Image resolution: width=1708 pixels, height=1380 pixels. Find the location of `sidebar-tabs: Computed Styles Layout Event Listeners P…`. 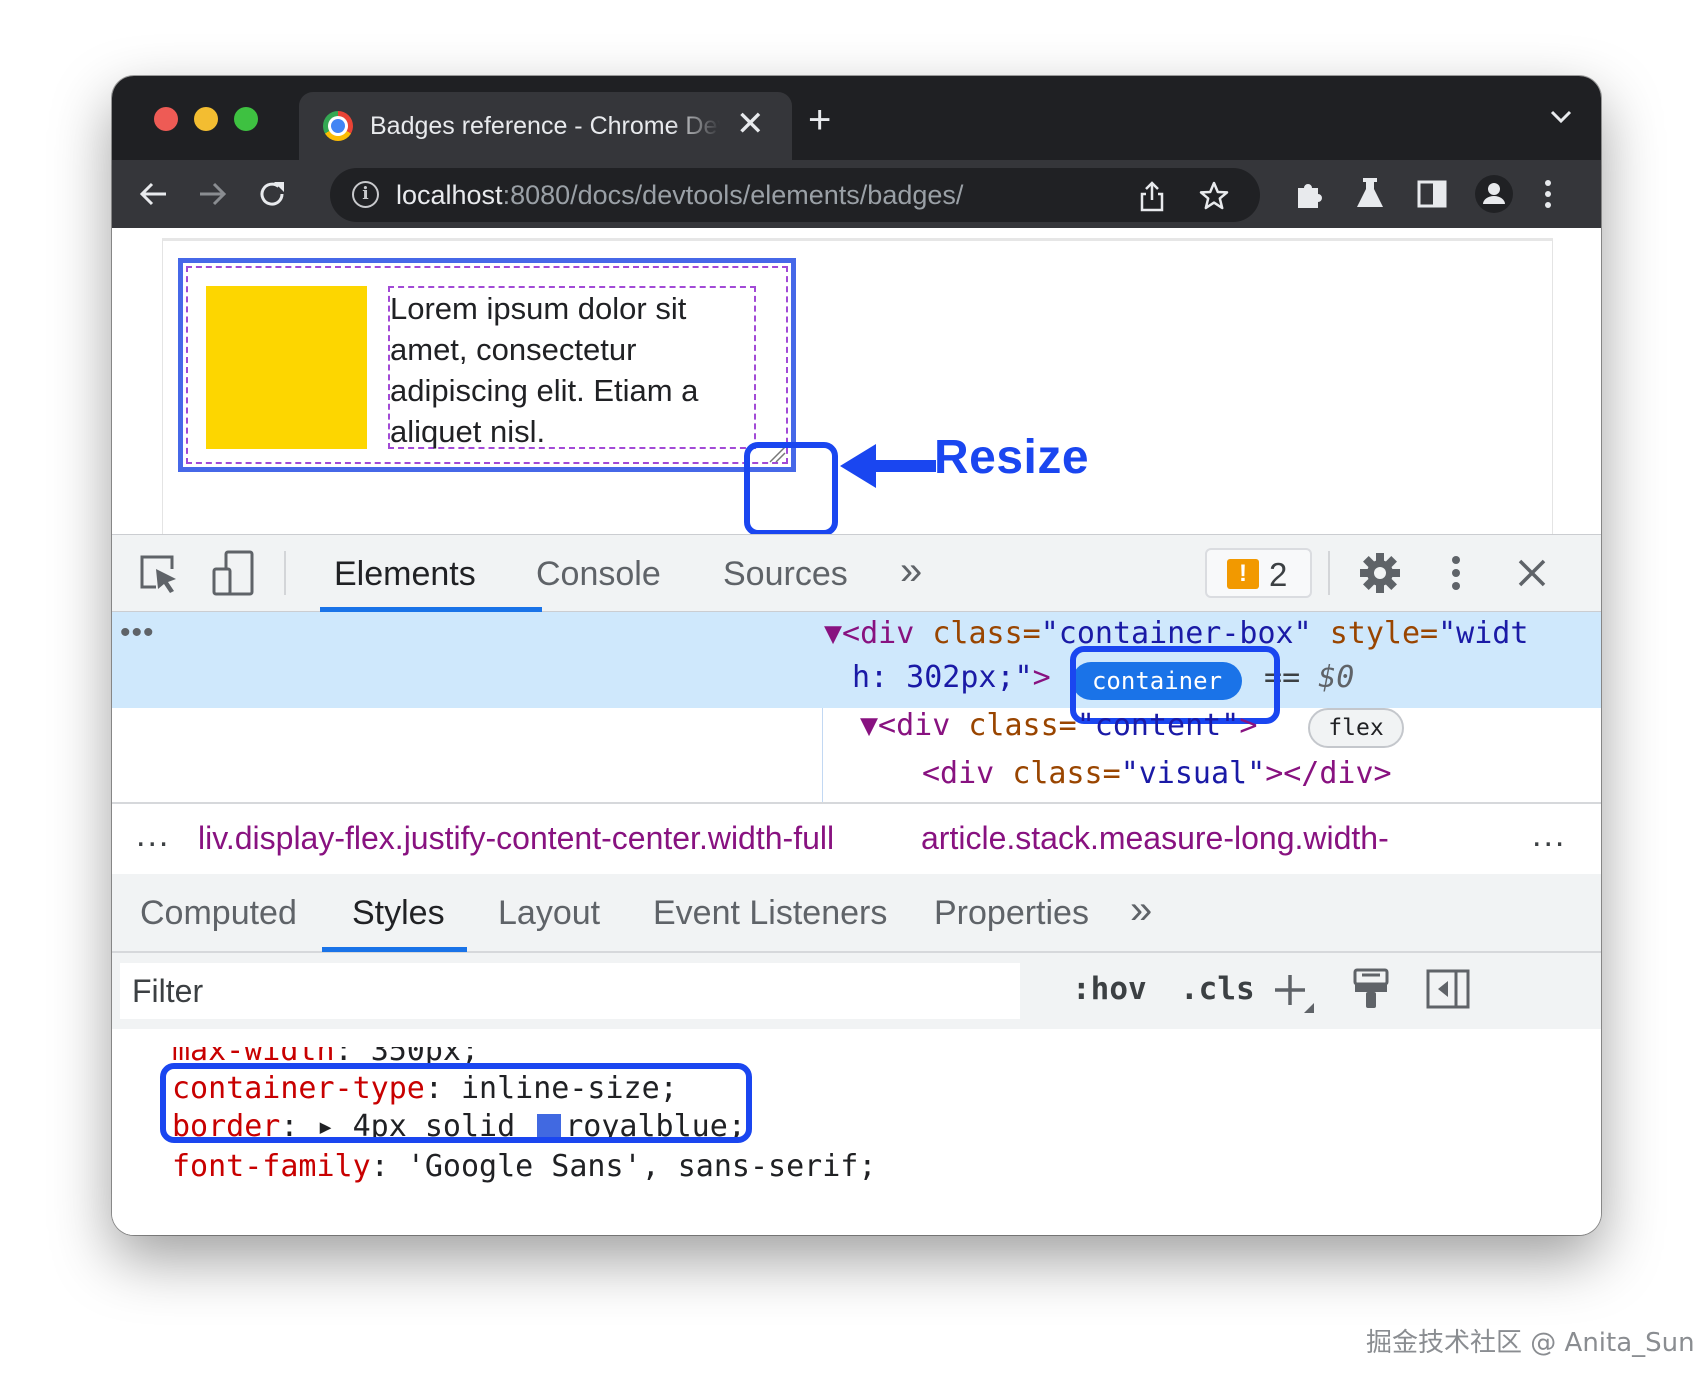

sidebar-tabs: Computed Styles Layout Event Listeners P… is located at coordinates (856, 913).